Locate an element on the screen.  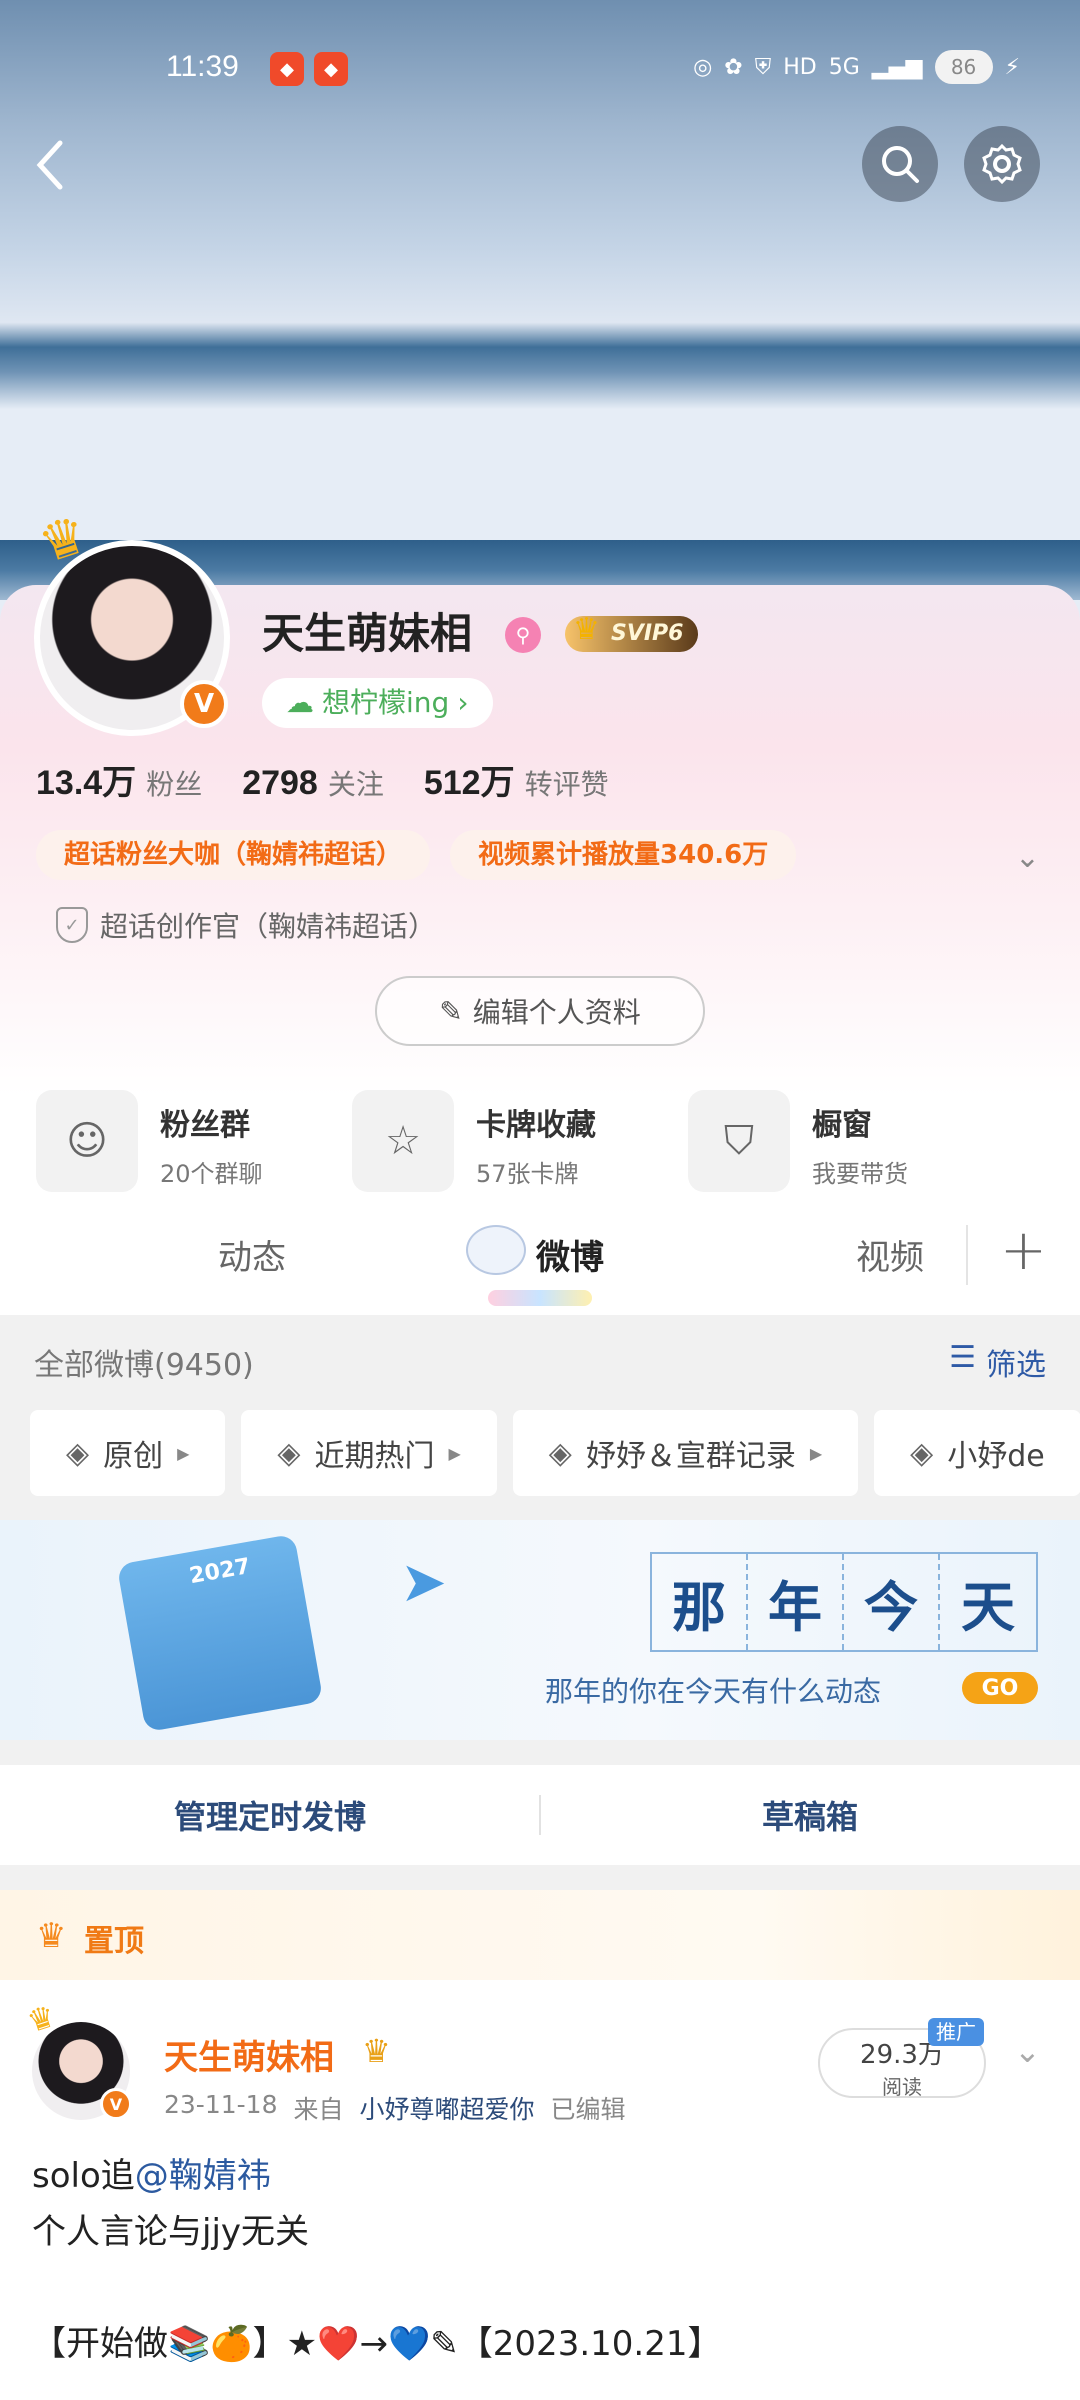
app-notification-icon: ◆ is located at coordinates (331, 69).